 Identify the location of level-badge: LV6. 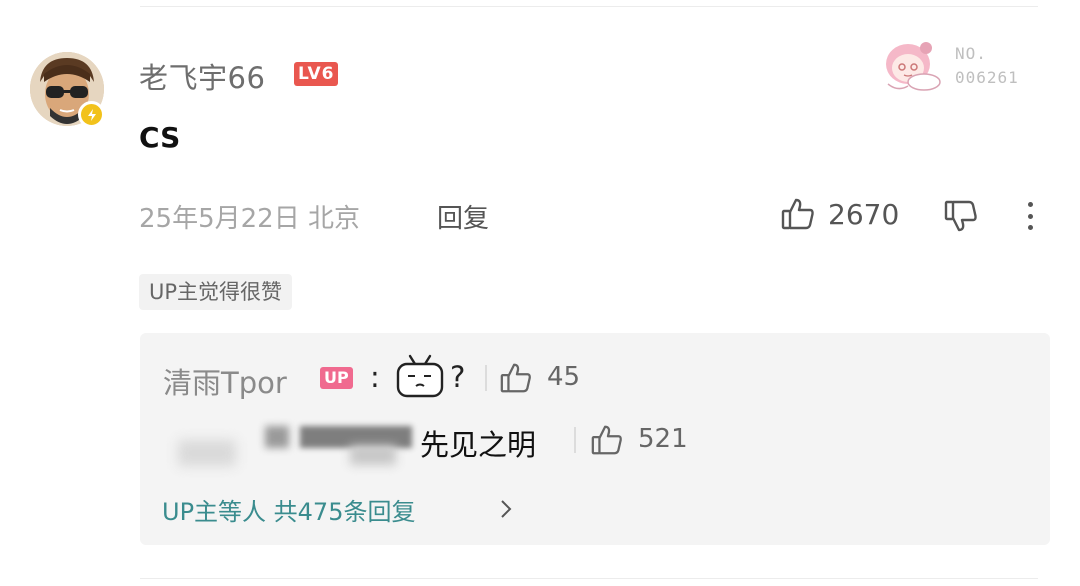
(316, 74).